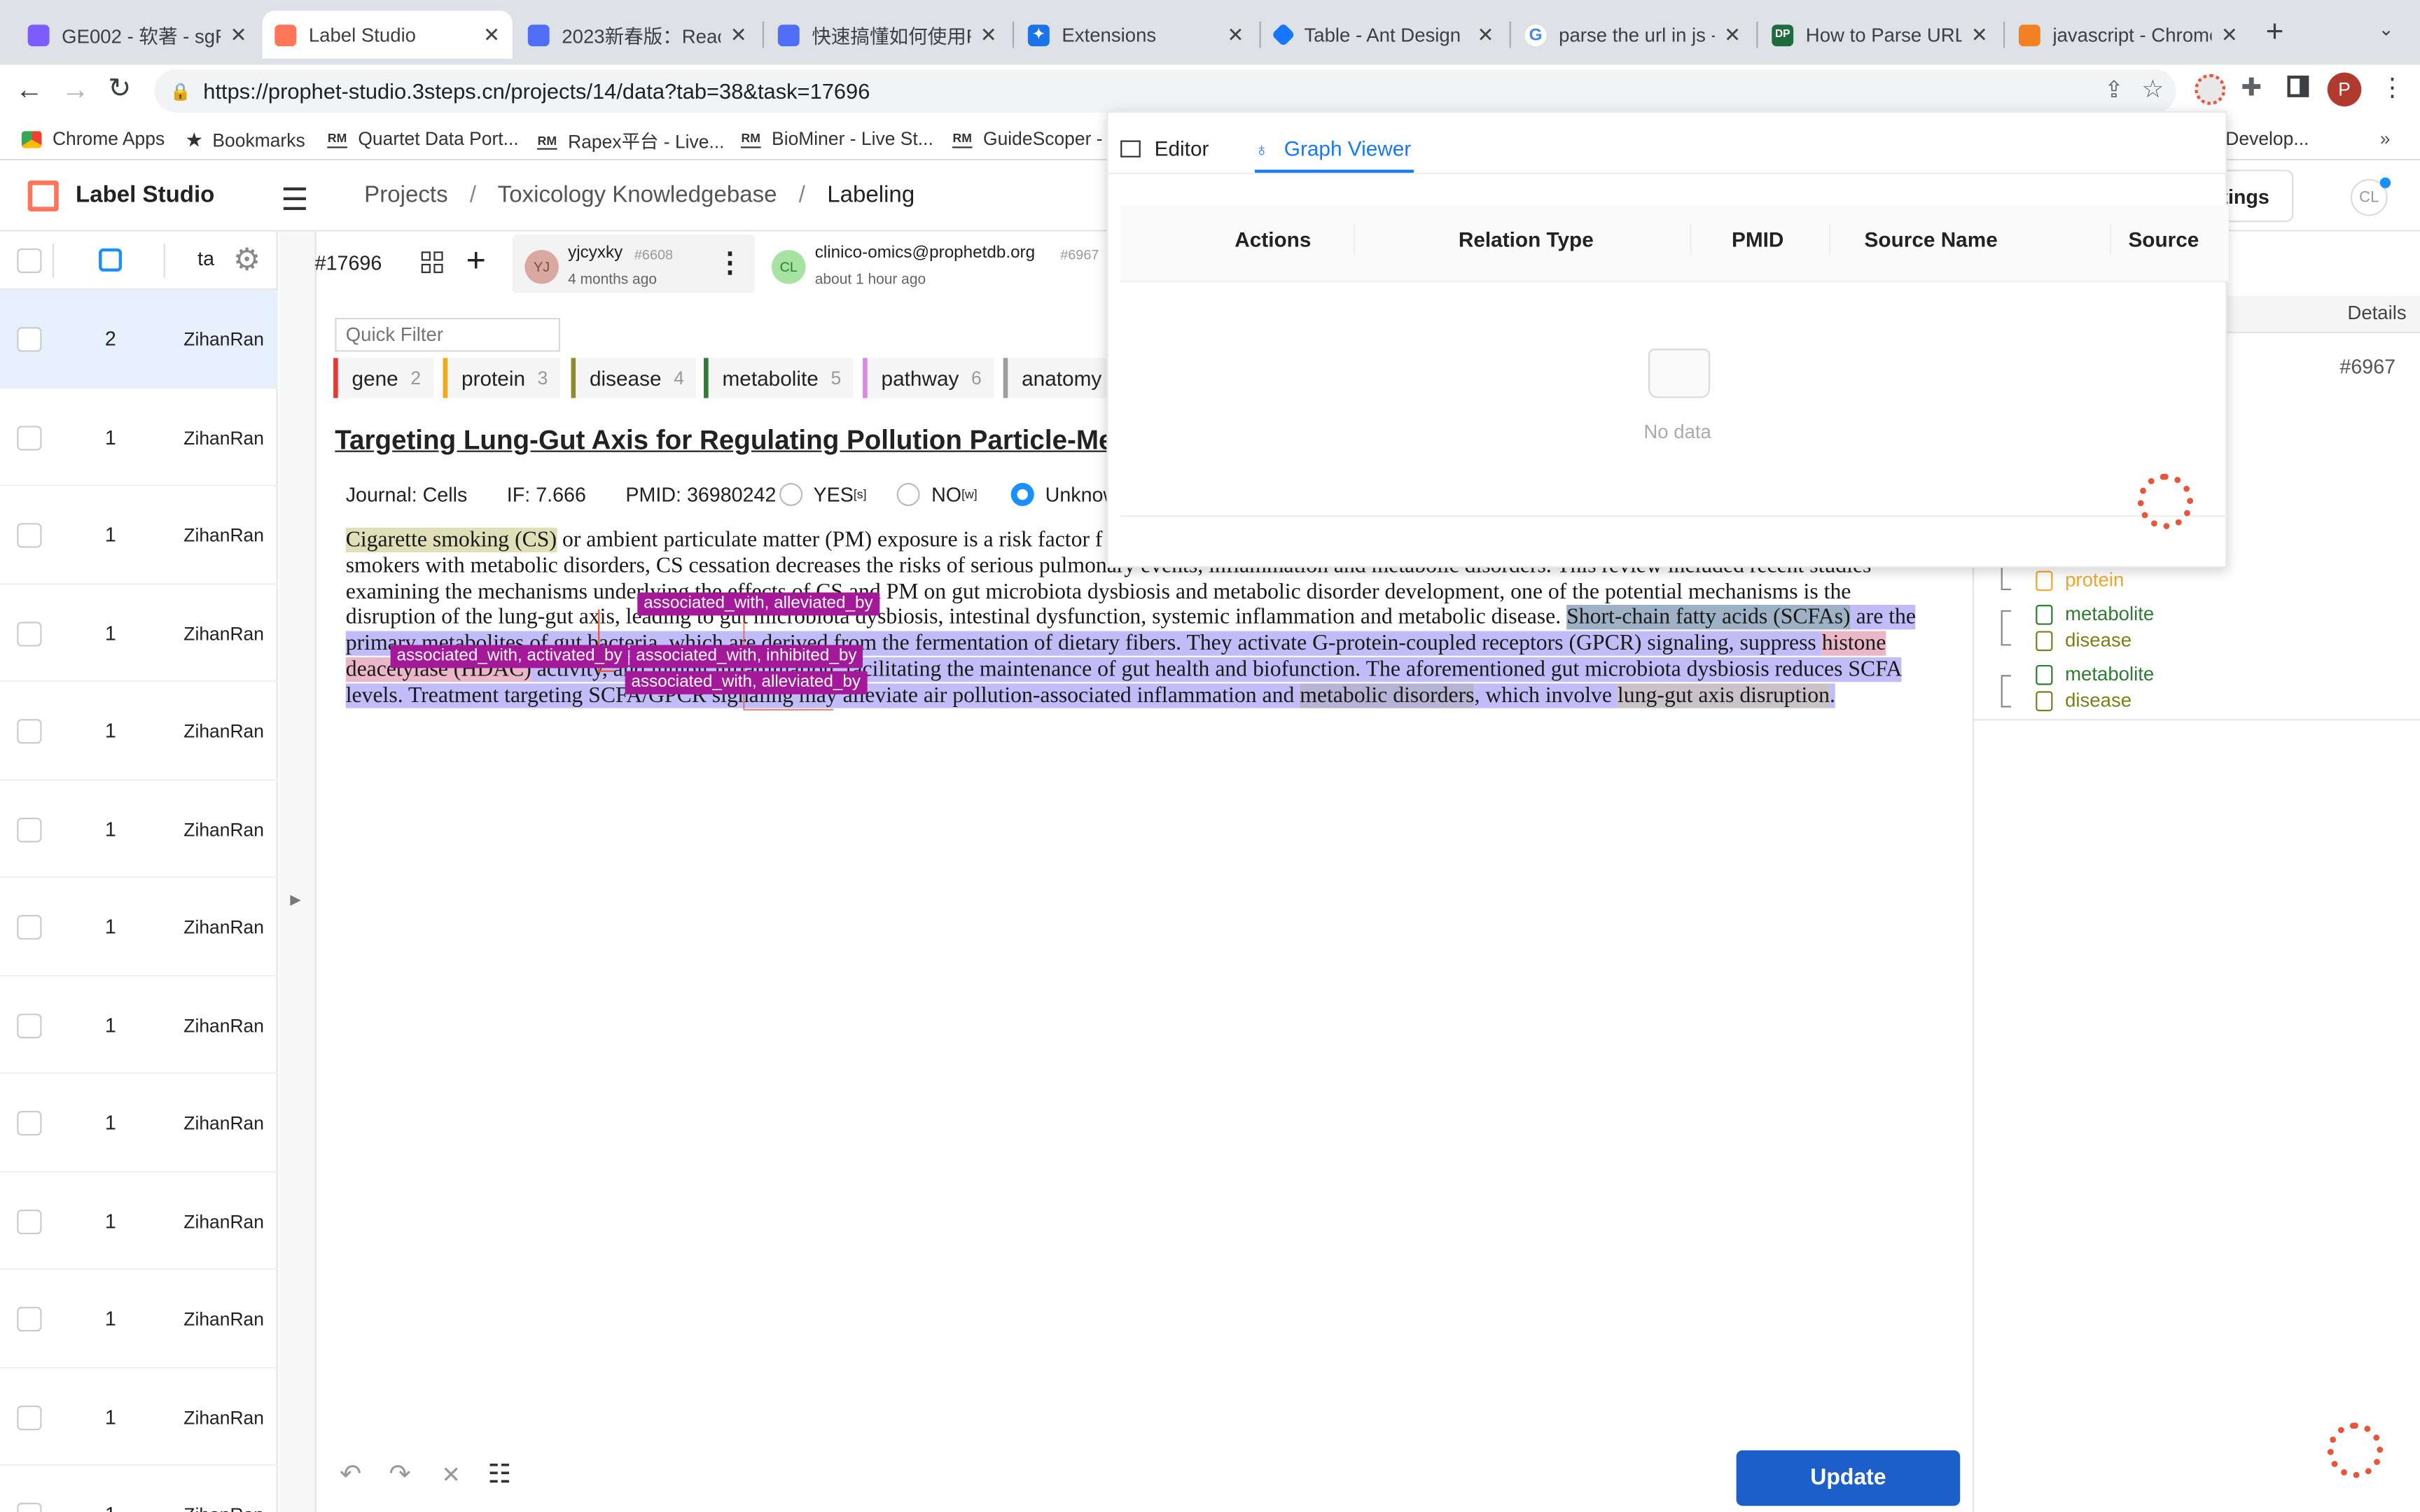 Image resolution: width=2420 pixels, height=1512 pixels. I want to click on forward-arrow-icon: →, so click(76, 90).